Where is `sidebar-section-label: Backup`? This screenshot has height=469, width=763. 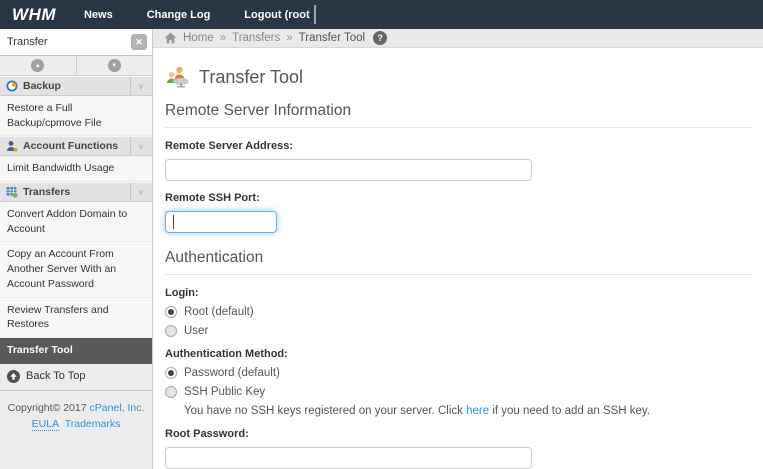
sidebar-section-label: Backup is located at coordinates (42, 86).